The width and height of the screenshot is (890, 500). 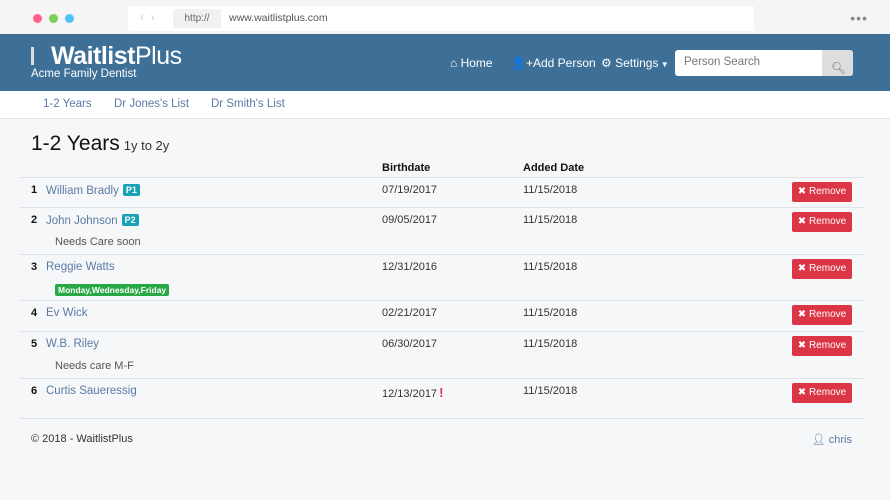 What do you see at coordinates (112, 290) in the screenshot?
I see `availability-badge: Monday,Wednesday,Friday` at bounding box center [112, 290].